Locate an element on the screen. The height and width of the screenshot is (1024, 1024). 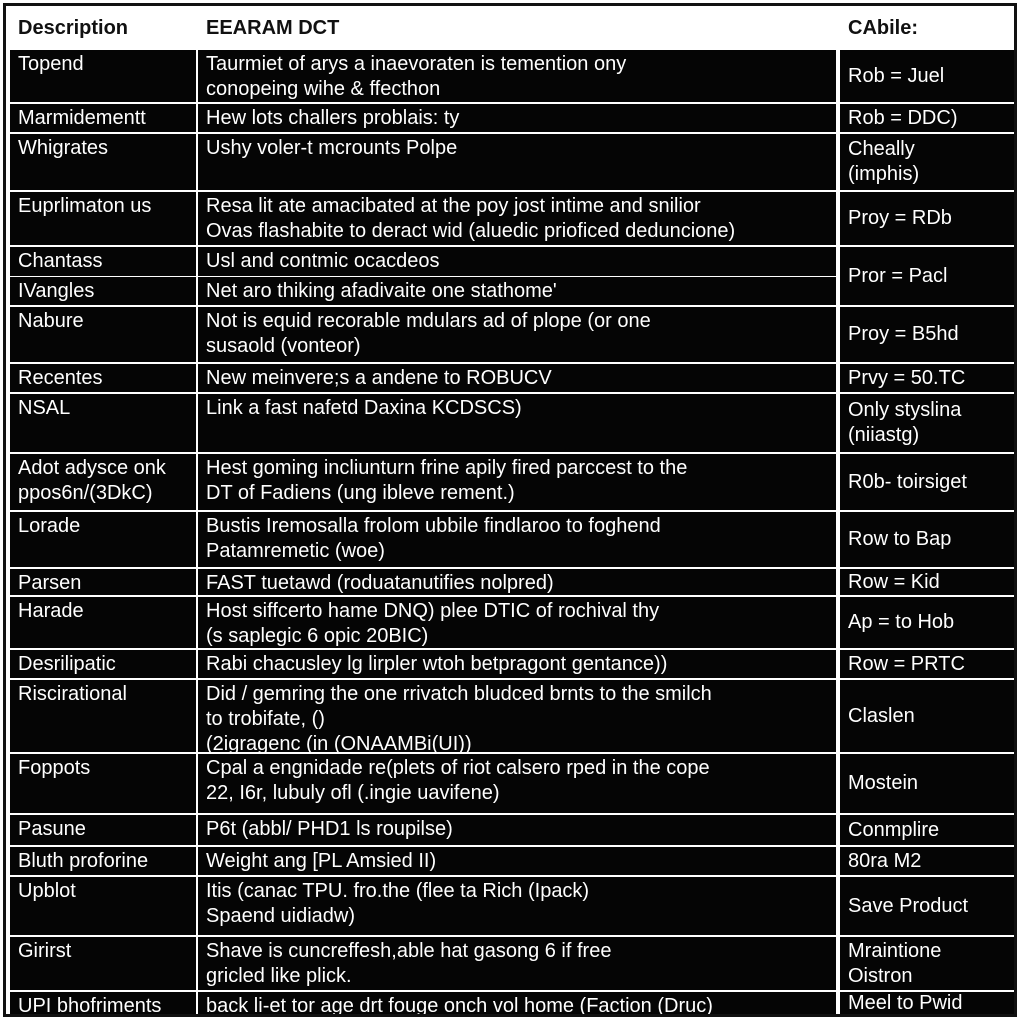
row-value: Mraintione Oistron is located at coordinates (927, 963).